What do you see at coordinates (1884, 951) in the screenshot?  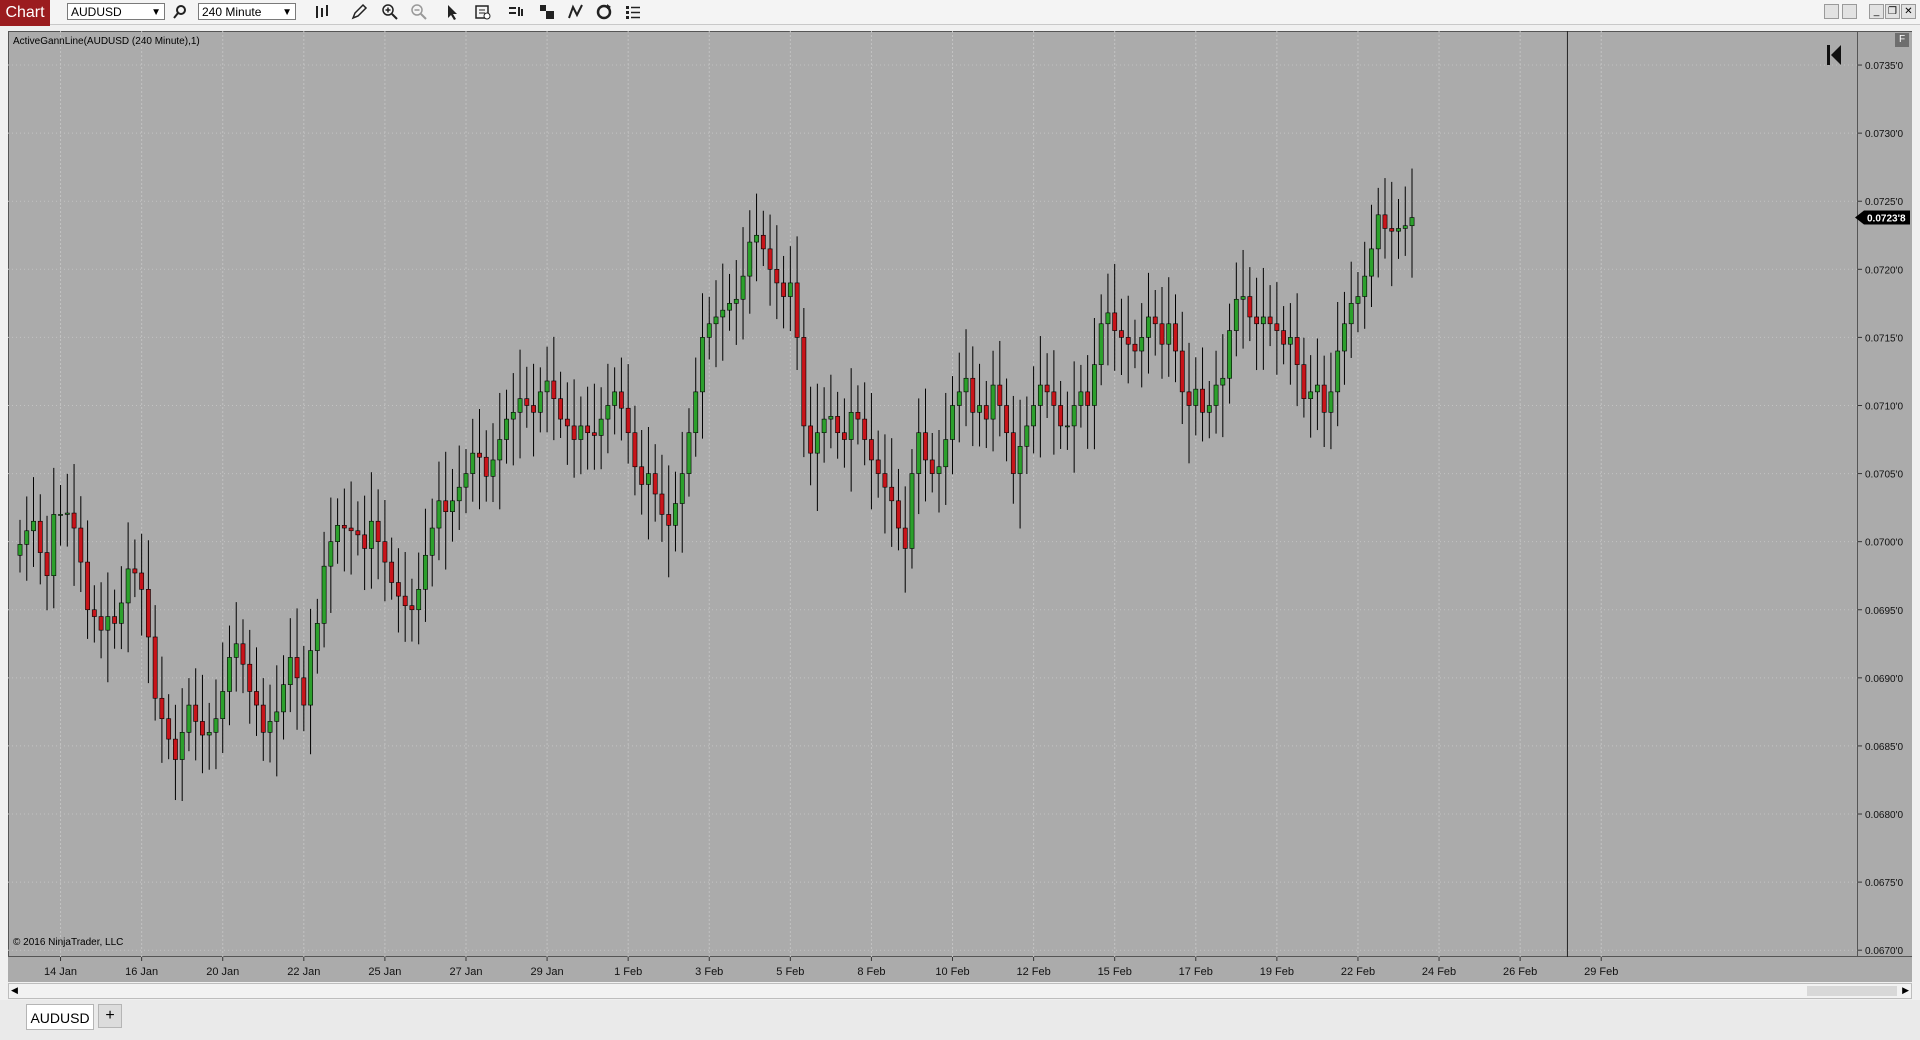 I see `price-tick-label: 0.0670'0` at bounding box center [1884, 951].